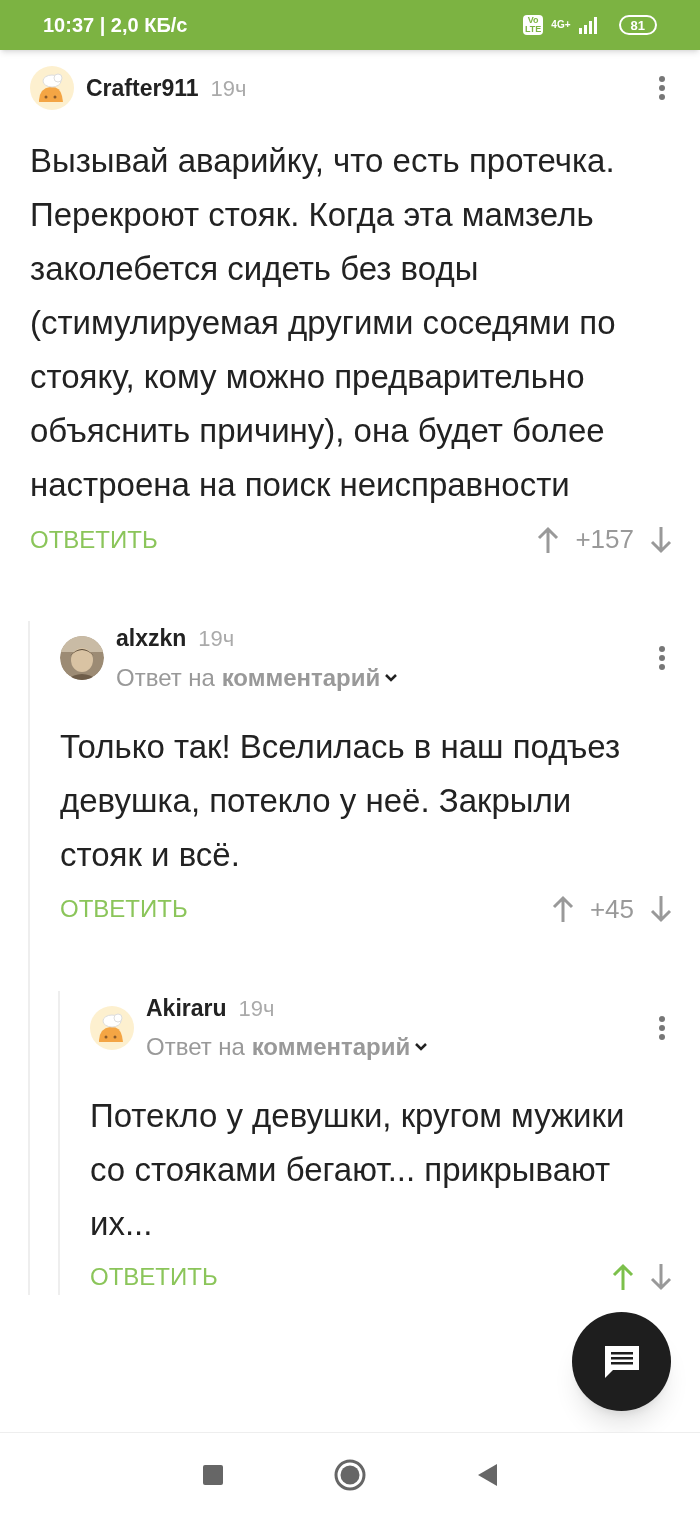  Describe the element at coordinates (213, 1475) in the screenshot. I see `recents-icon` at that location.